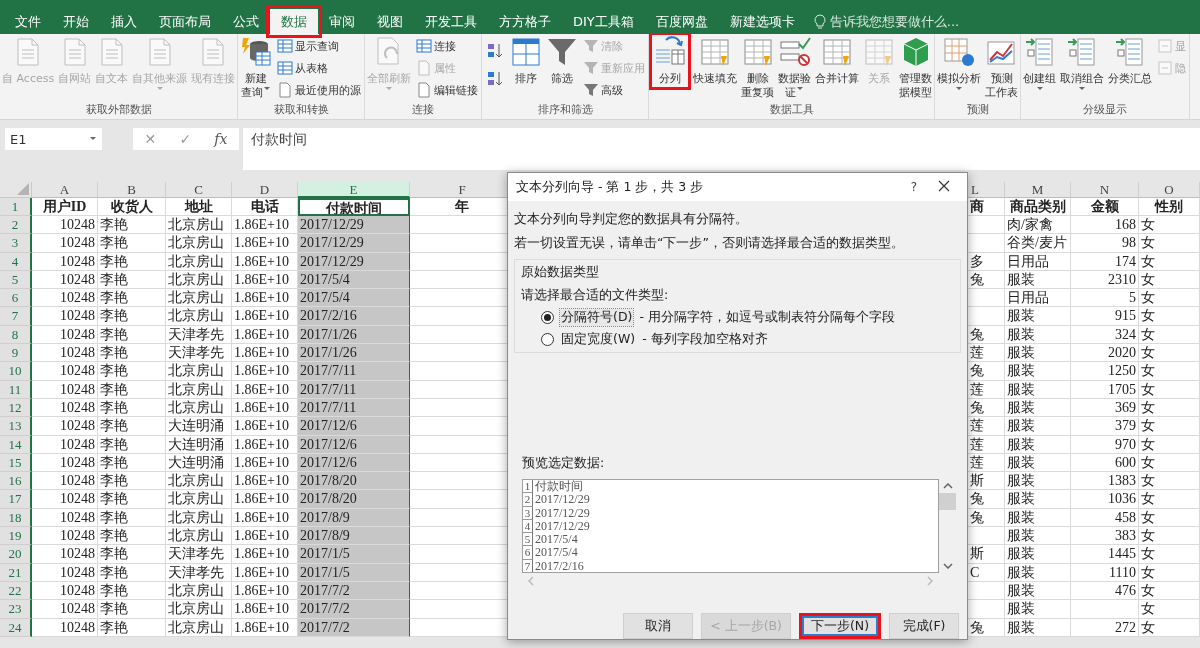 The image size is (1200, 648). Describe the element at coordinates (1105, 298) in the screenshot. I see `table-cell: 5` at that location.